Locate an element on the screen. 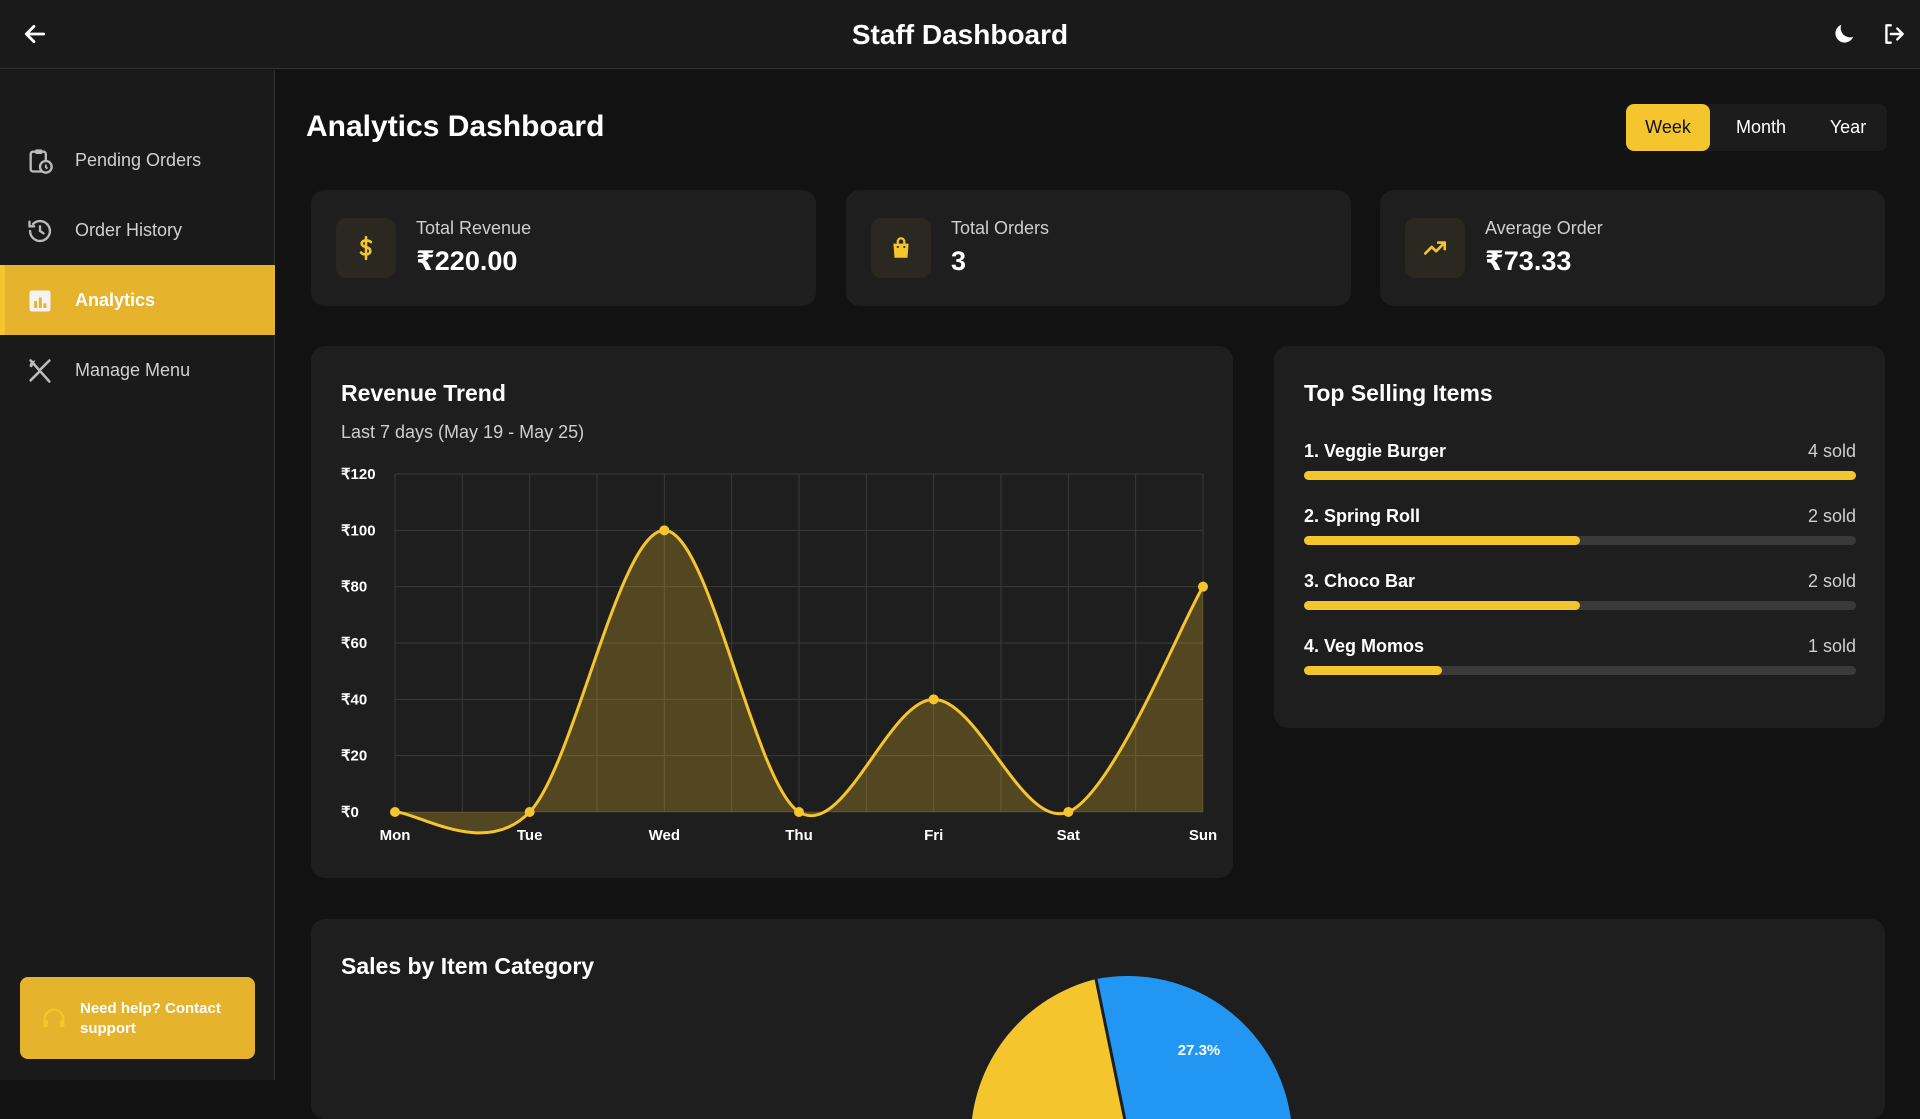 This screenshot has width=1920, height=1119. y-tick-label: ₹20 is located at coordinates (354, 756).